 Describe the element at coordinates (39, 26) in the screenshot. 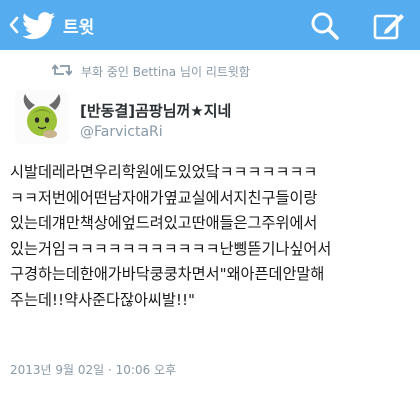

I see `twitter-bird-icon` at that location.